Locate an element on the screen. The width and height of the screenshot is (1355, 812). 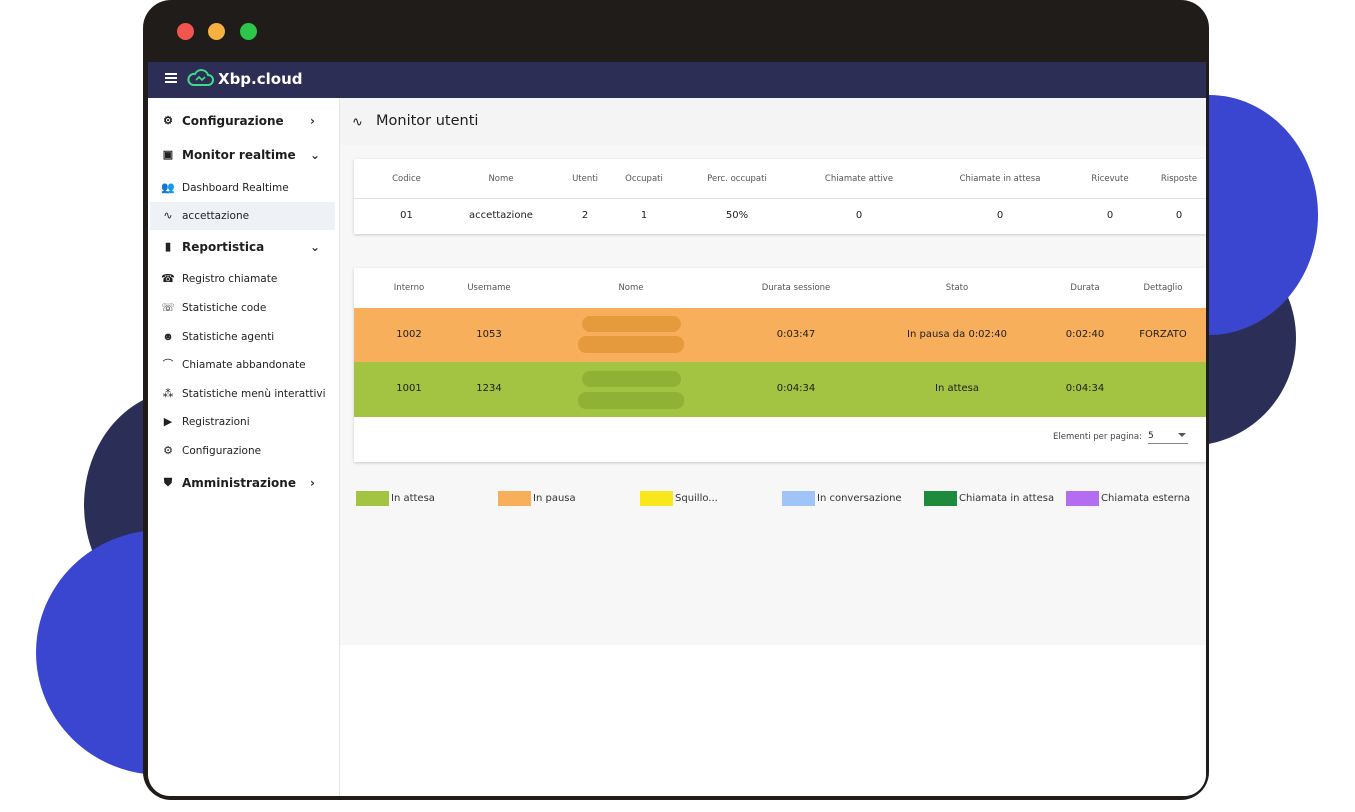
table-cell: In pausa da 0:02:40 is located at coordinates (957, 334).